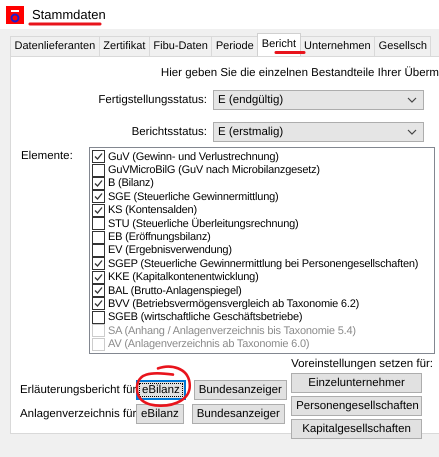 This screenshot has width=439, height=457. I want to click on field-label: Fertigstellungsstatus:, so click(152, 100).